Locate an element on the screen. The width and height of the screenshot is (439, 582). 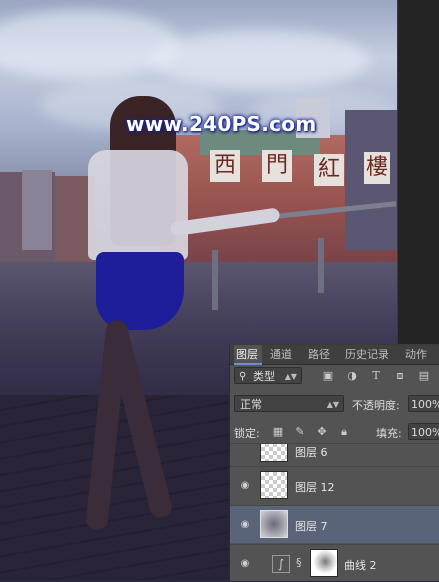
layer-row: ◉ ∫ § 曲线 2 is located at coordinates (334, 563).